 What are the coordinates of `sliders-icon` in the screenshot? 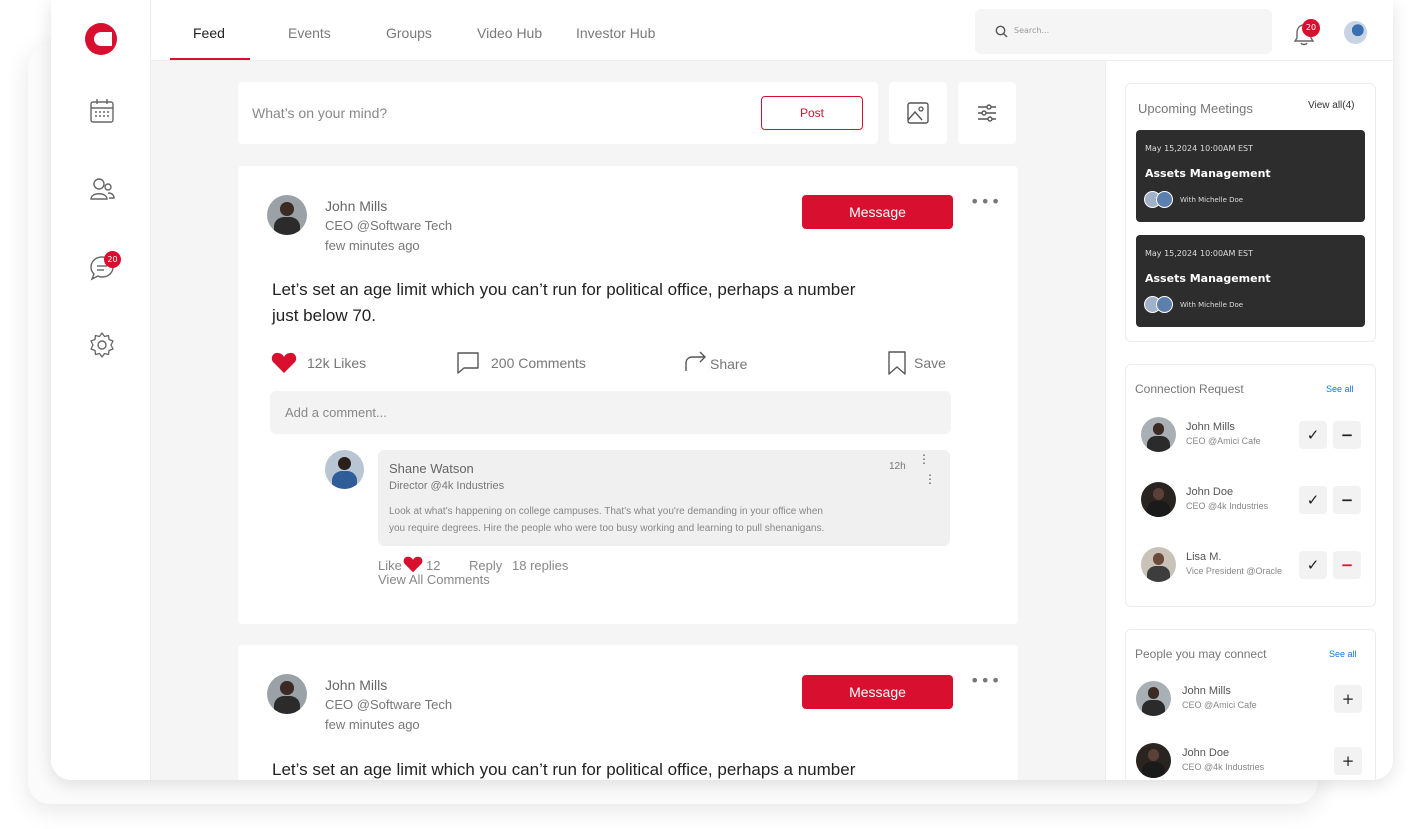 It's located at (987, 113).